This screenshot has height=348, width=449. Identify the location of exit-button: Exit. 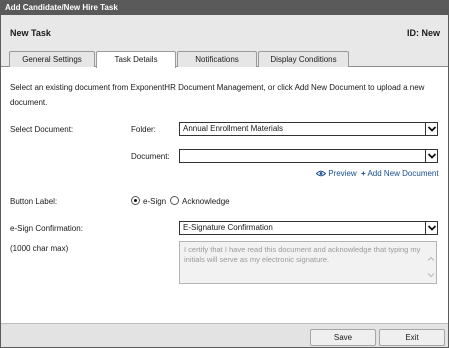
(412, 337).